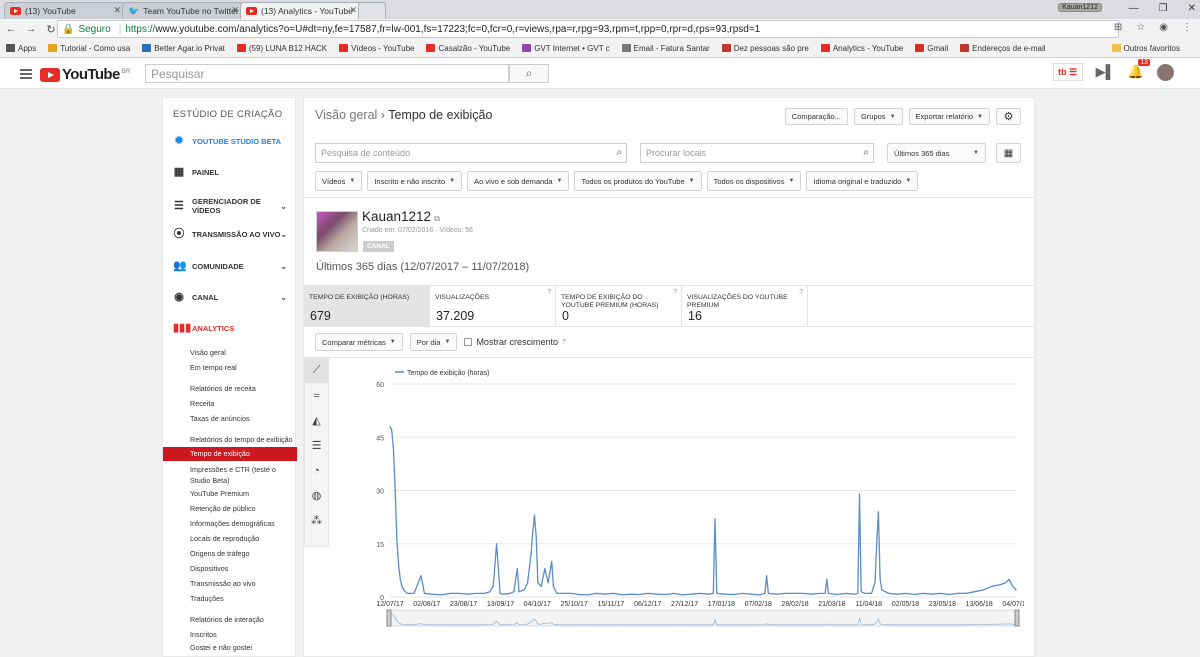  What do you see at coordinates (183, 48) in the screenshot?
I see `bookmark-item: Better Agar.io Privat` at bounding box center [183, 48].